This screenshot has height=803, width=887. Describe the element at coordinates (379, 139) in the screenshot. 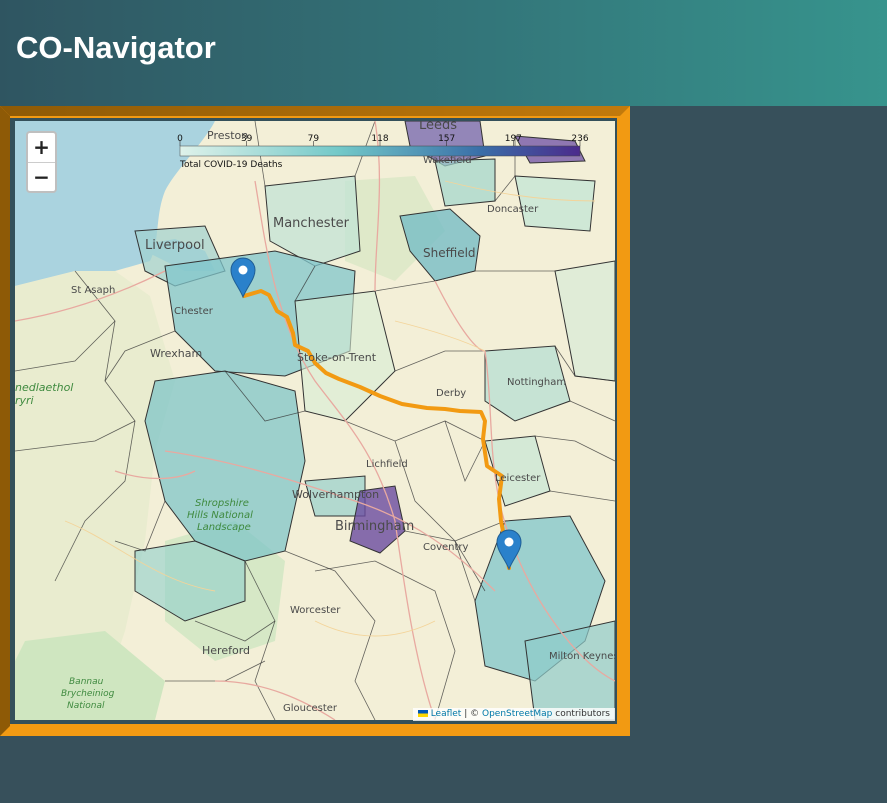

I see `legend-tick-label: 118` at that location.